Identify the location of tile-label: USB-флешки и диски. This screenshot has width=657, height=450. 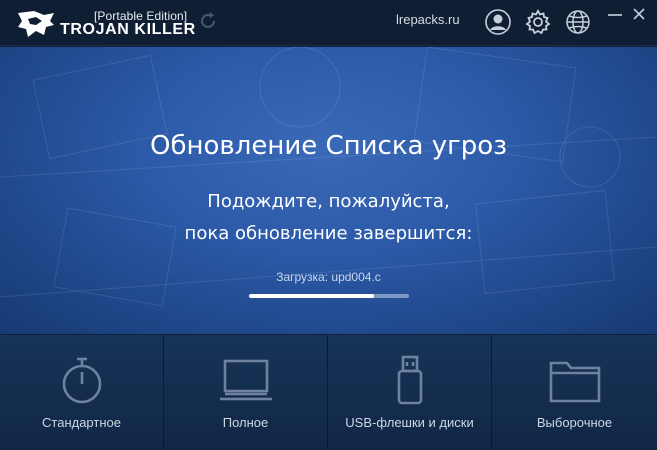
(409, 422).